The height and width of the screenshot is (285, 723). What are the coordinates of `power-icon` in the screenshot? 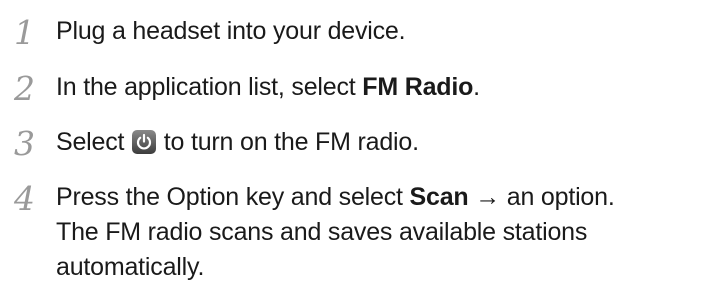 It's located at (144, 142).